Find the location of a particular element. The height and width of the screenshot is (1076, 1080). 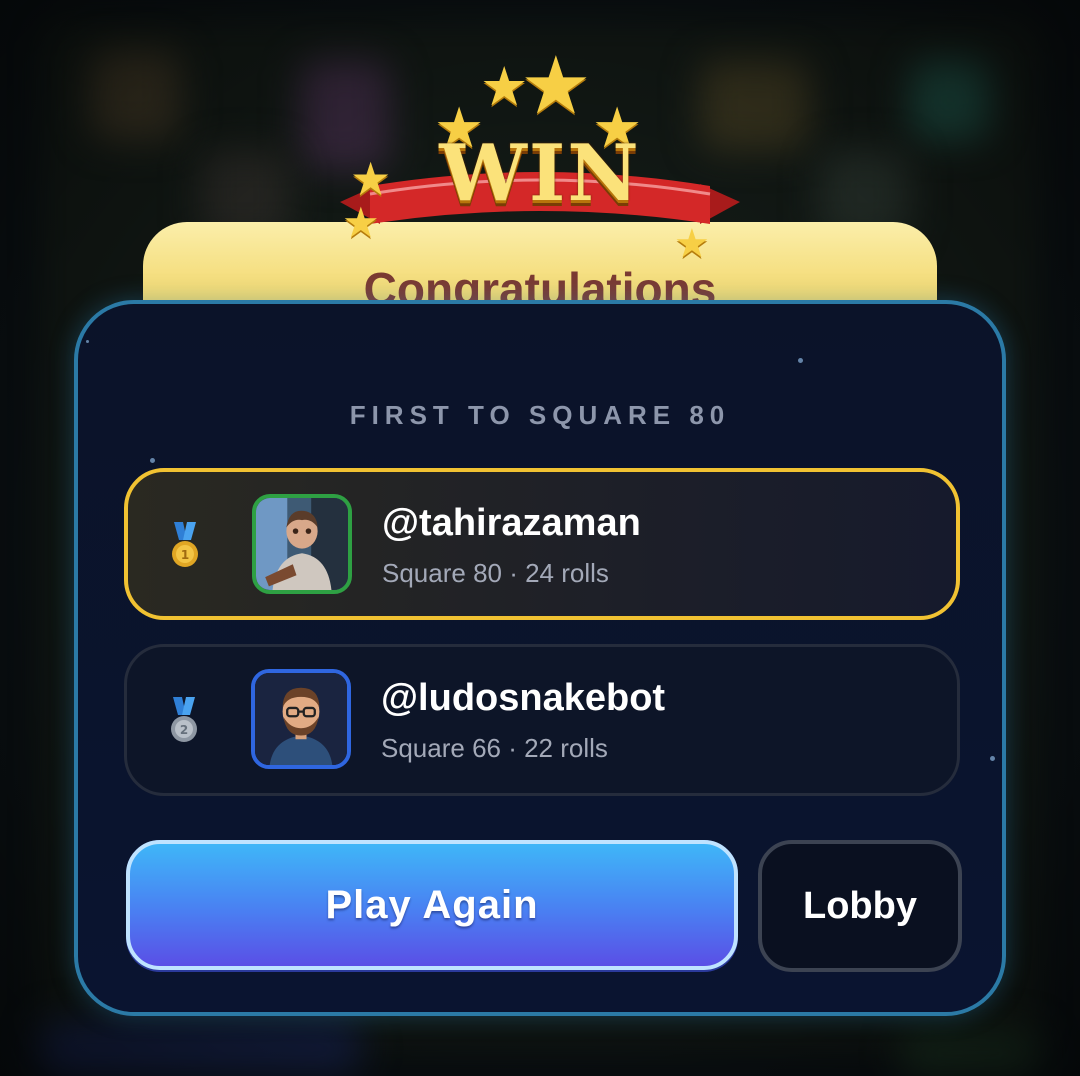

player-stats: Square 66 · 22 rolls is located at coordinates (494, 748).